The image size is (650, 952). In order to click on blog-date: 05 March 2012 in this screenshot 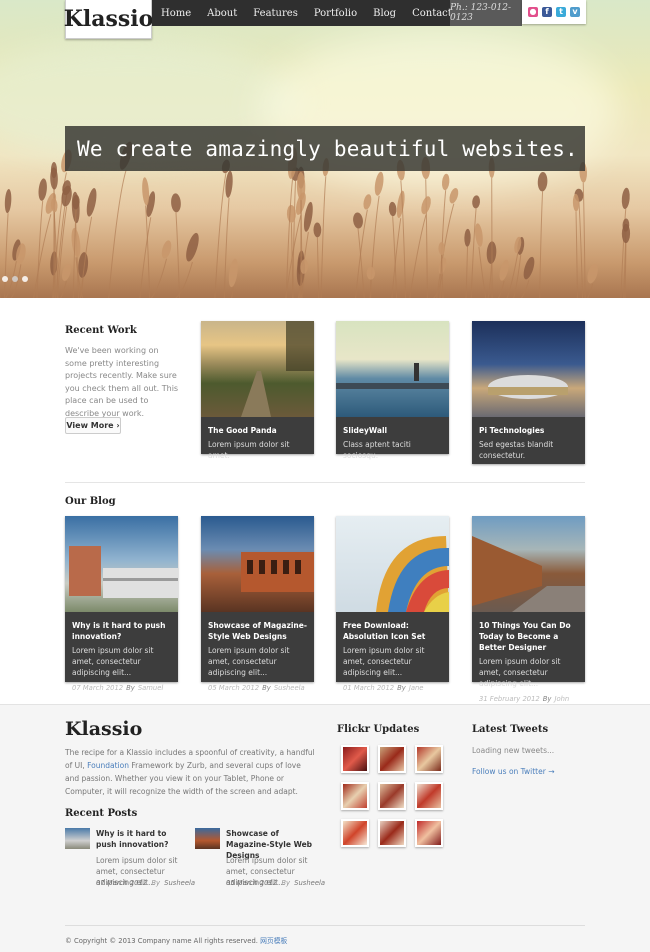, I will do `click(234, 688)`.